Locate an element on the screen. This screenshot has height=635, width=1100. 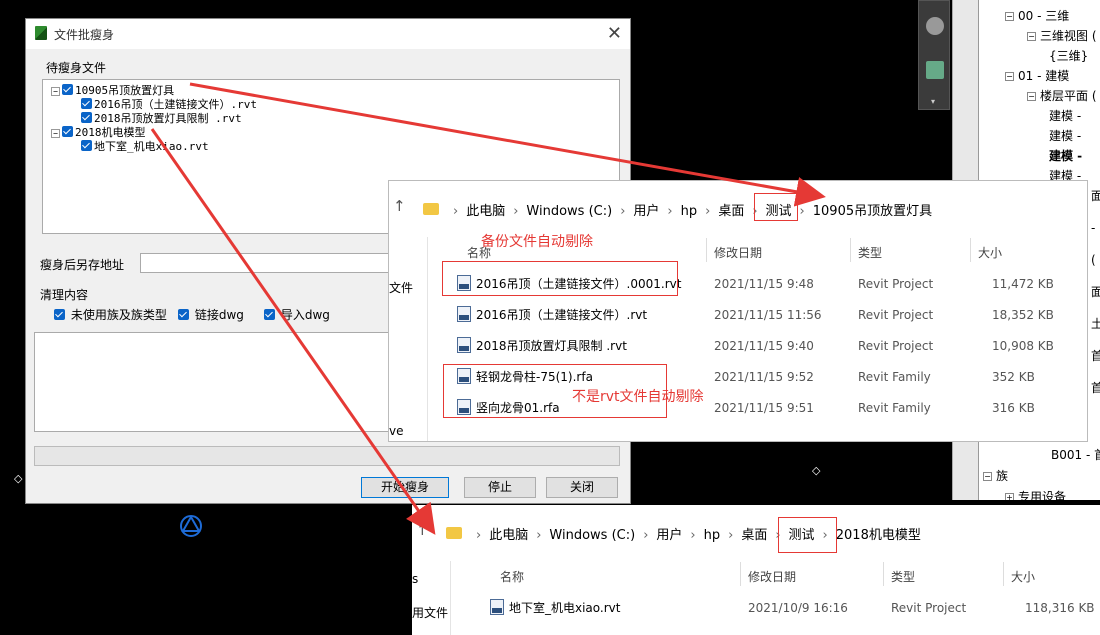
browser-node: {三维} is located at coordinates (1068, 56).